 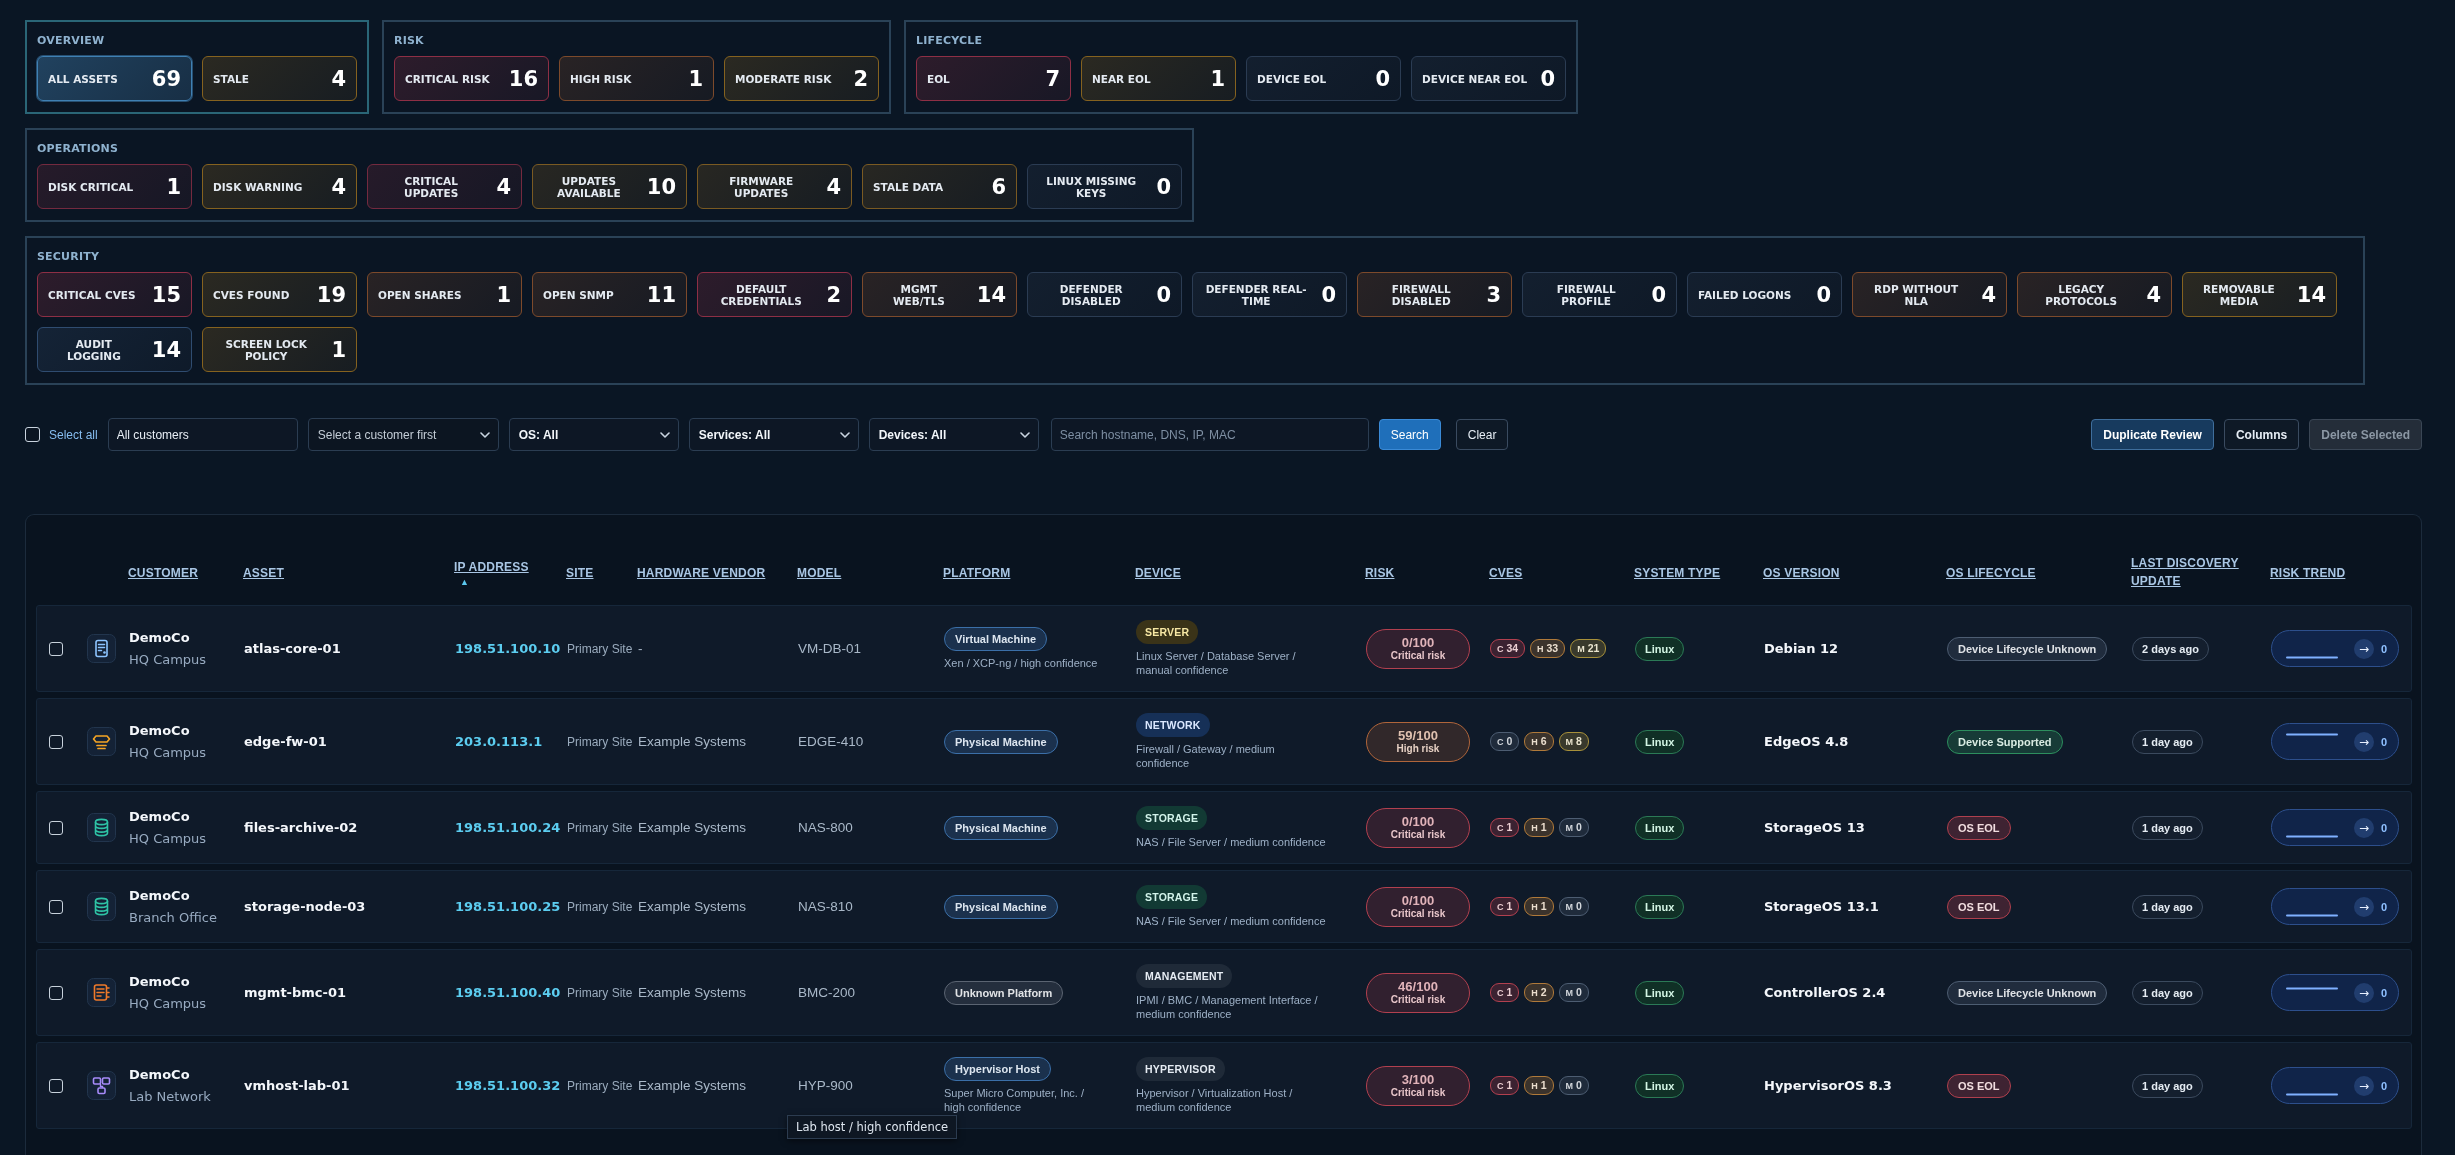 I want to click on card-label: MODERATE RISK, so click(x=783, y=78).